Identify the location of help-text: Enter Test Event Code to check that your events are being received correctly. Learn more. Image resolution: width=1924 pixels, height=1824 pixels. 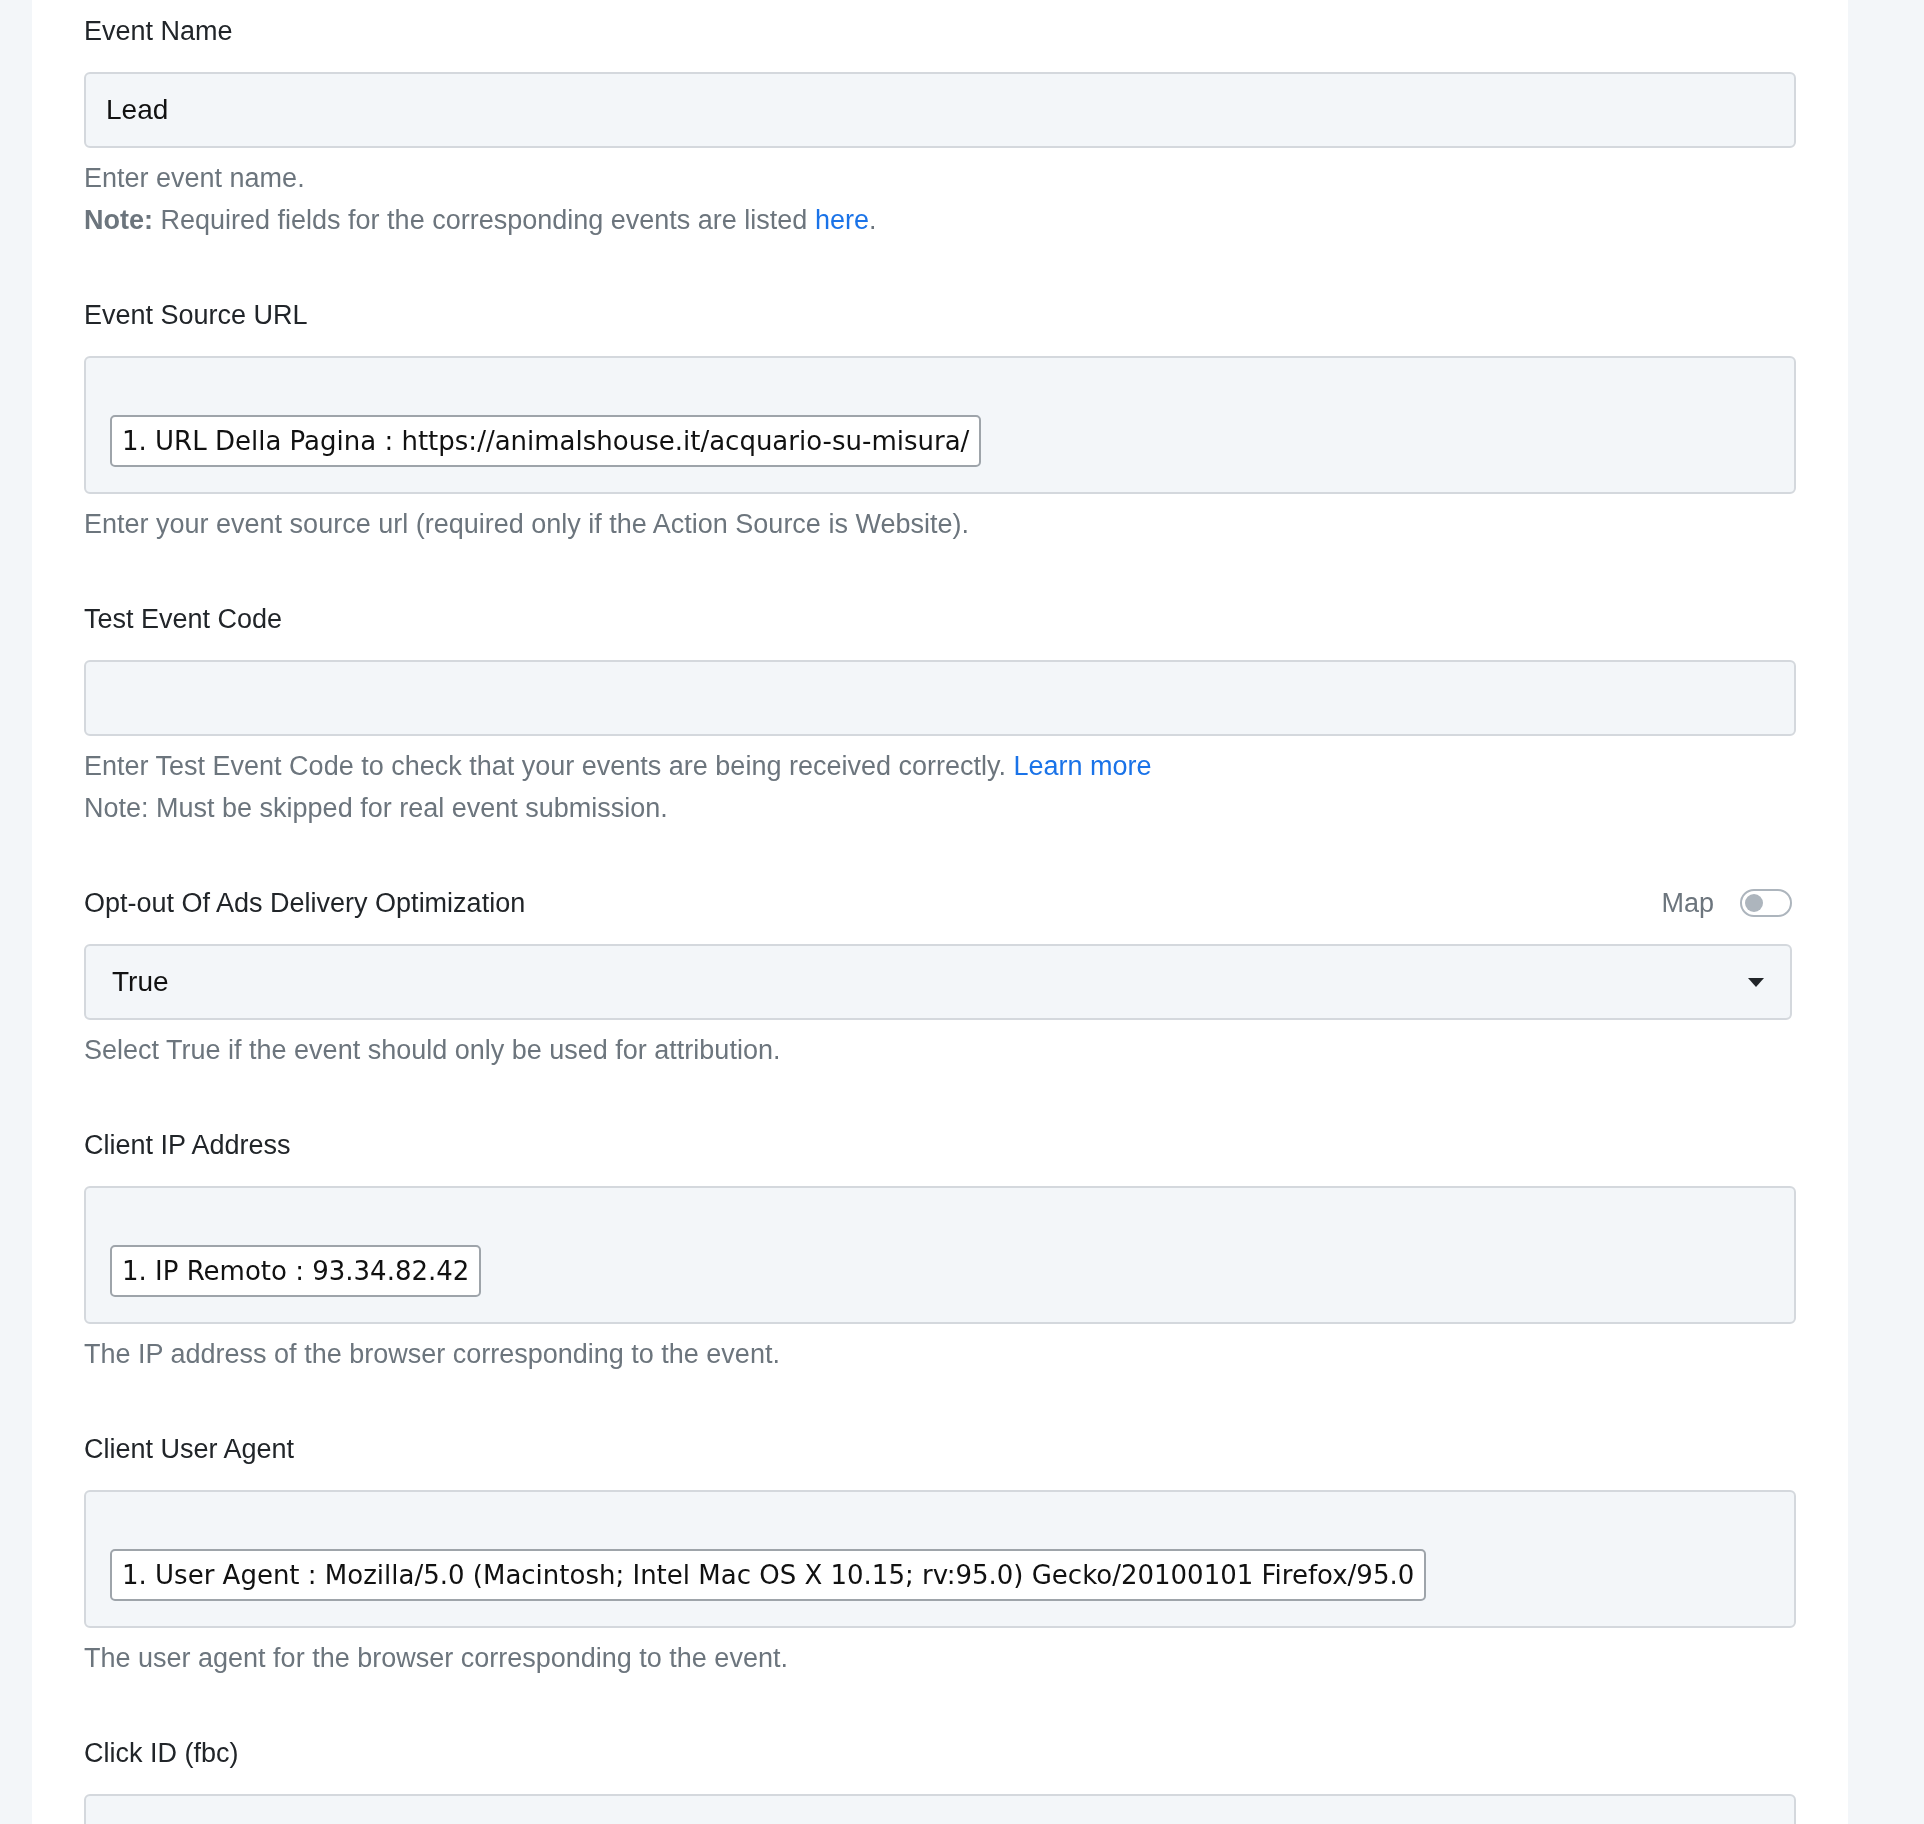
(618, 766).